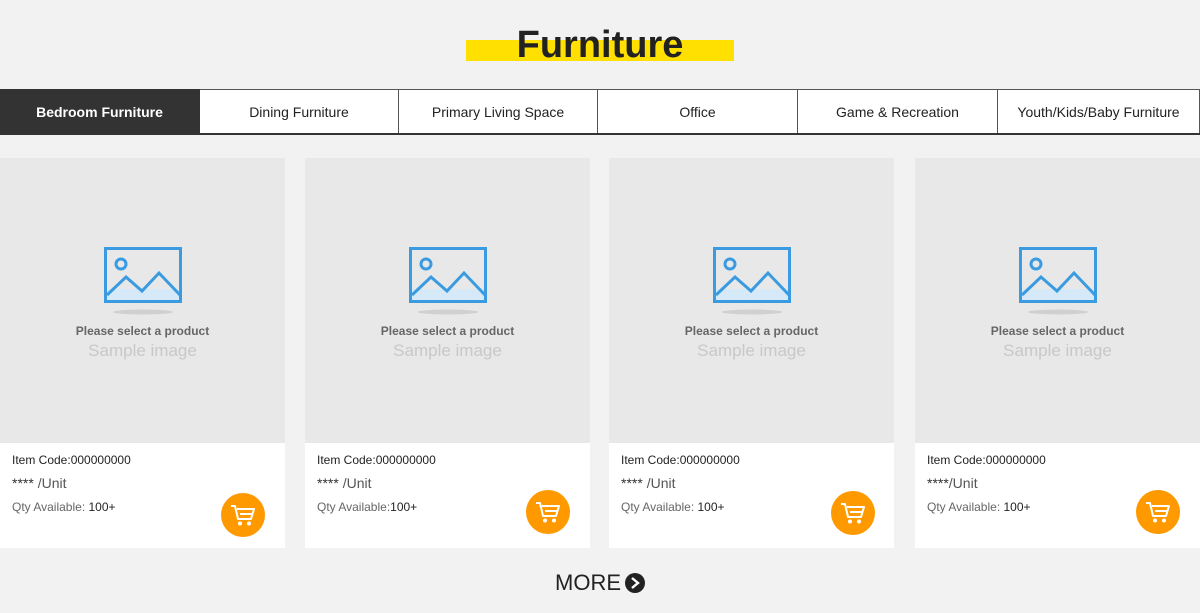 This screenshot has height=613, width=1200. I want to click on more-label: MORE, so click(588, 582).